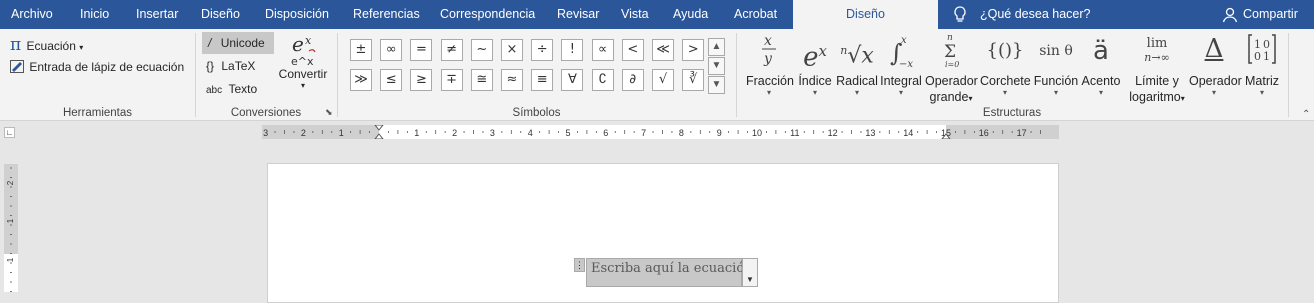  I want to click on matrix-icon: 1001, so click(1262, 51).